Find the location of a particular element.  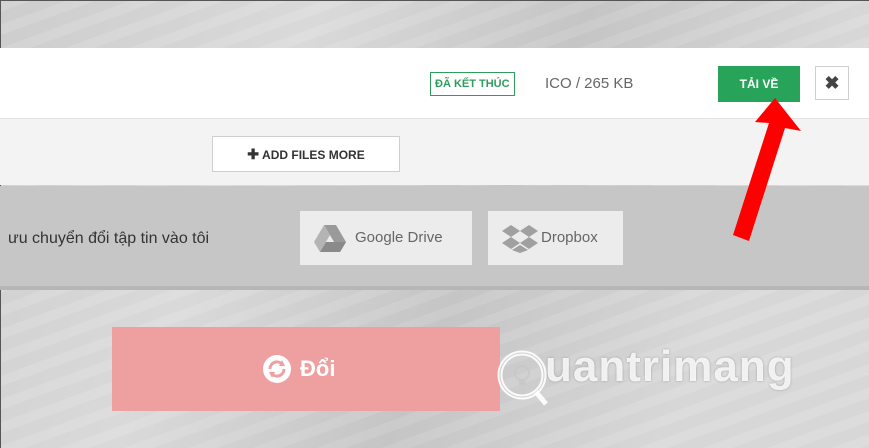

file-format-size: ICO / 265 KB is located at coordinates (589, 83).